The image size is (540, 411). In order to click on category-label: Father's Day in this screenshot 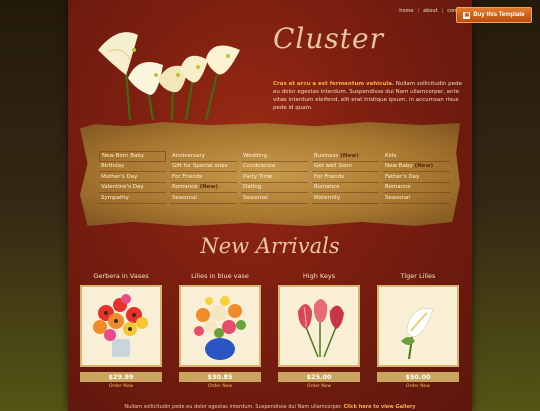, I will do `click(402, 176)`.